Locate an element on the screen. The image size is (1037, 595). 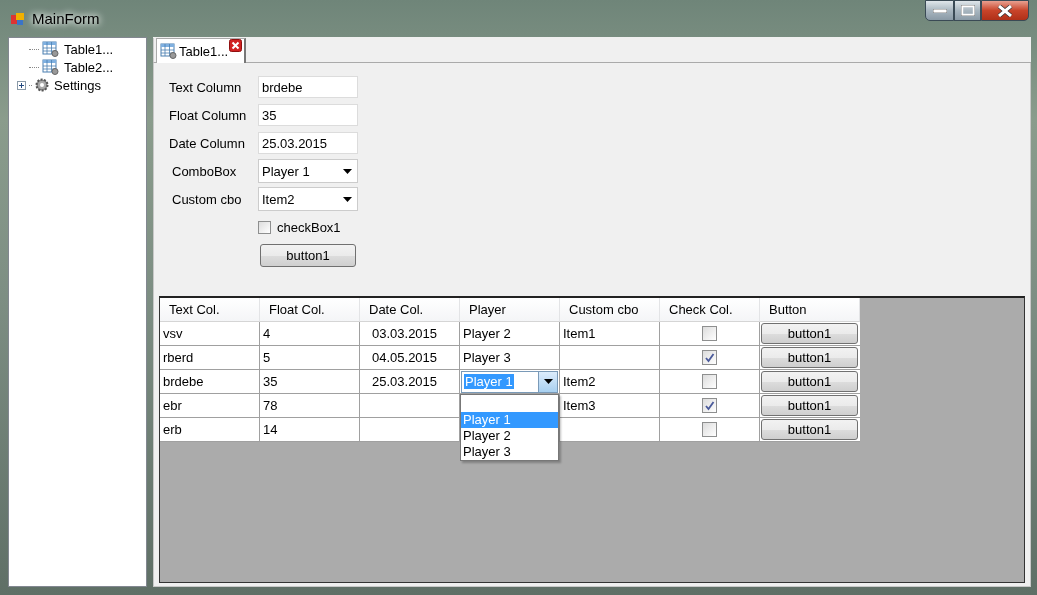
column-header: Date Col. is located at coordinates (410, 310).